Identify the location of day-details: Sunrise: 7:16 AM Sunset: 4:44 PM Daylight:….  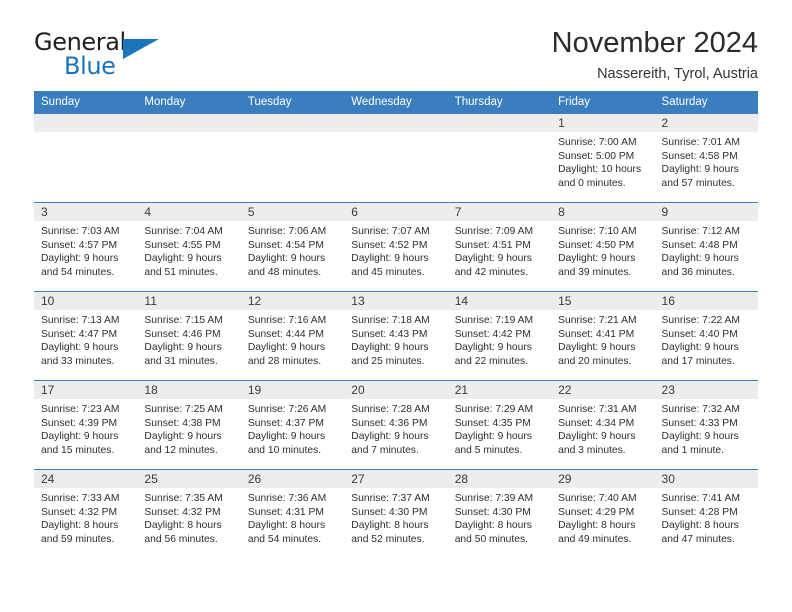
(292, 339).